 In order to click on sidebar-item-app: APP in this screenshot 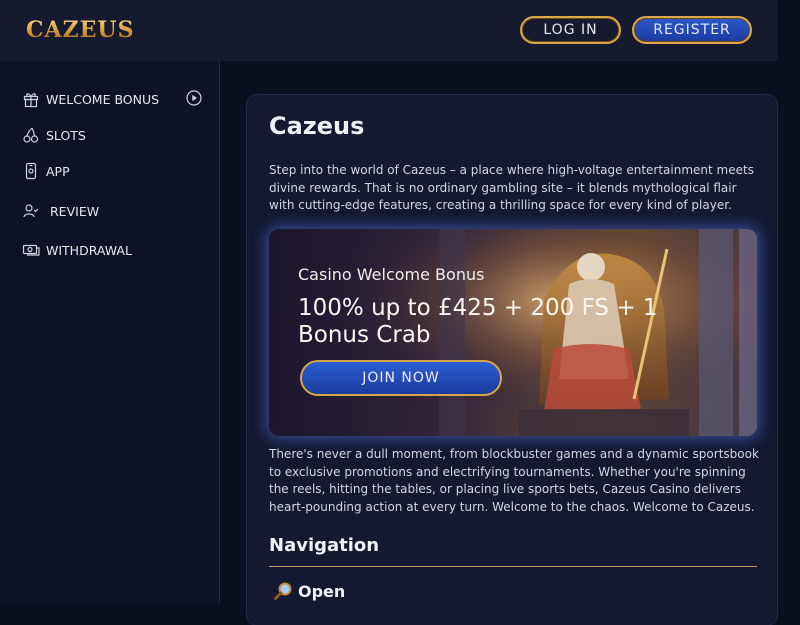, I will do `click(46, 171)`.